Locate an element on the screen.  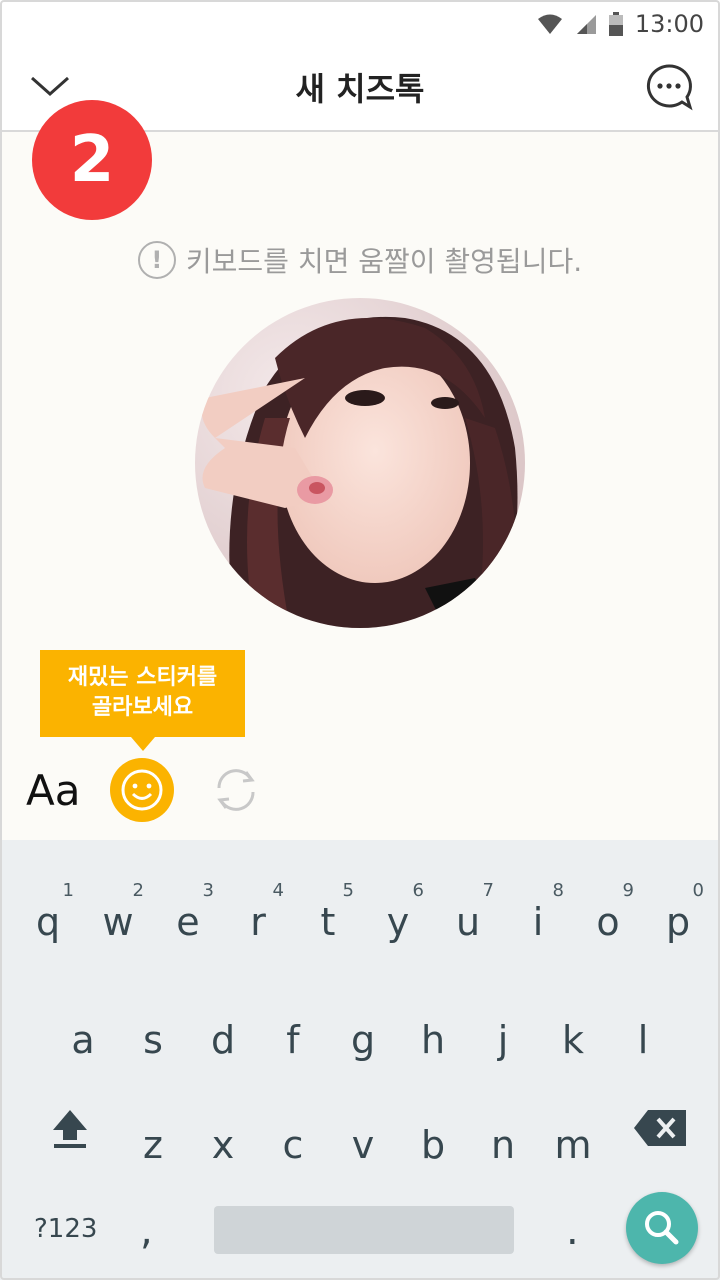
search-key is located at coordinates (662, 1228).